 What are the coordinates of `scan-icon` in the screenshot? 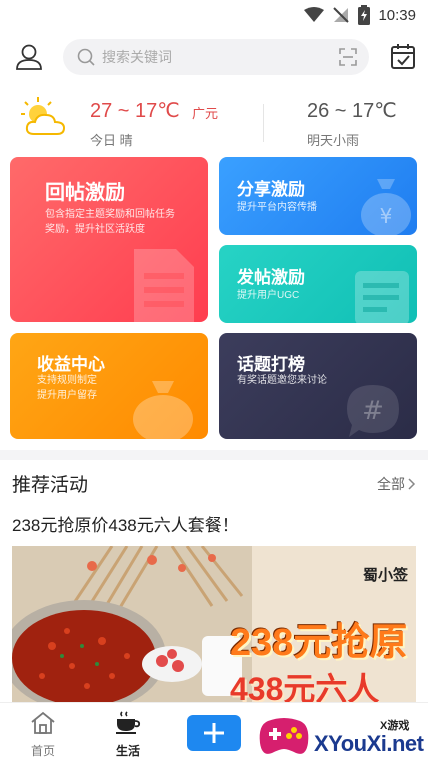 It's located at (348, 57).